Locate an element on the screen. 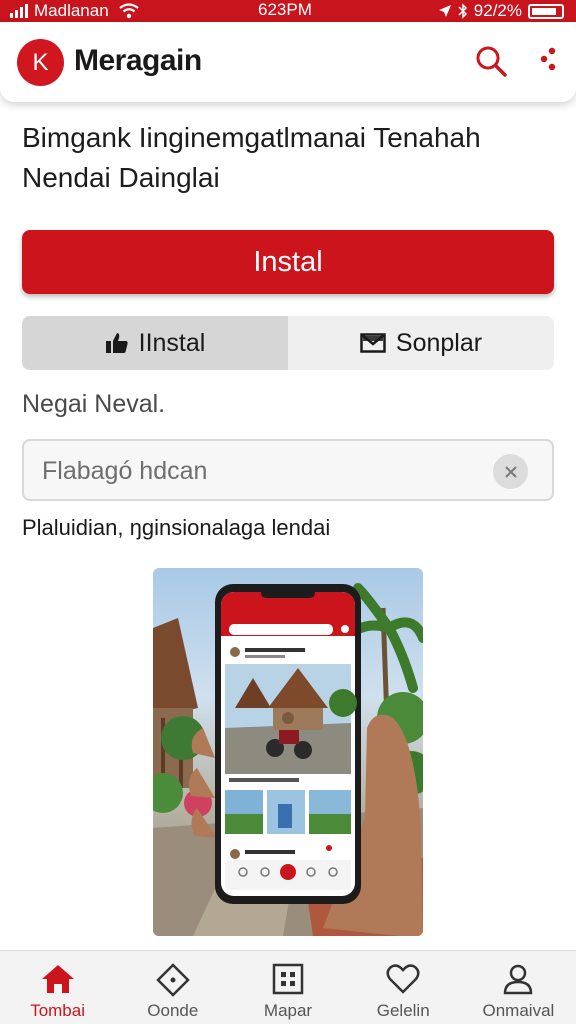 This screenshot has width=576, height=1024. install-button: Instal is located at coordinates (288, 262).